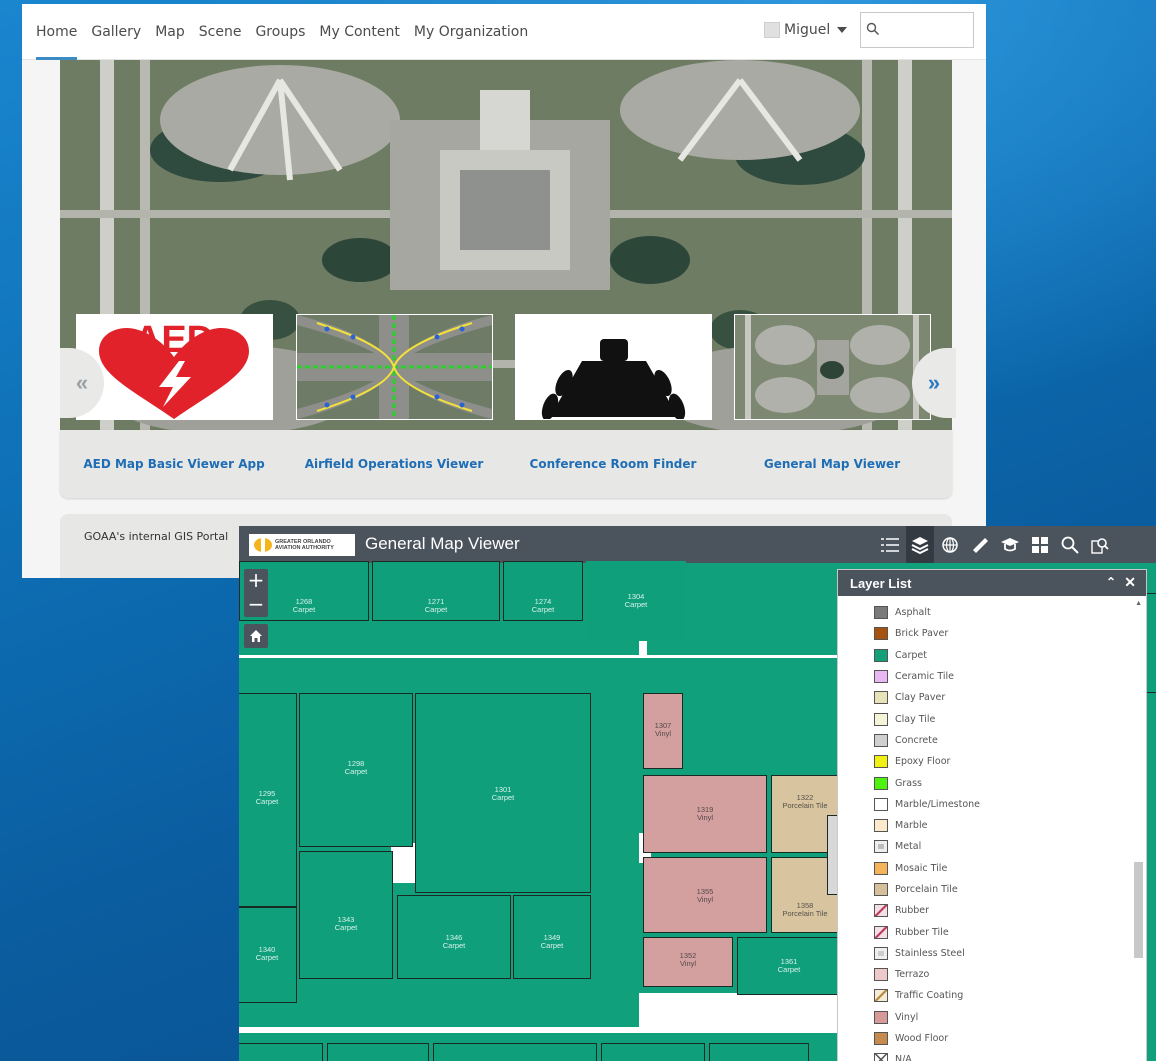  I want to click on measure-tool-button, so click(980, 544).